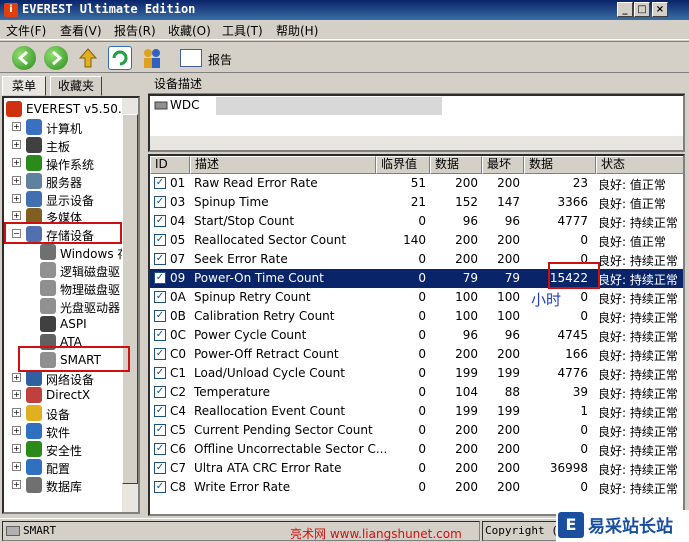  I want to click on col-worst: 最坏, so click(503, 165).